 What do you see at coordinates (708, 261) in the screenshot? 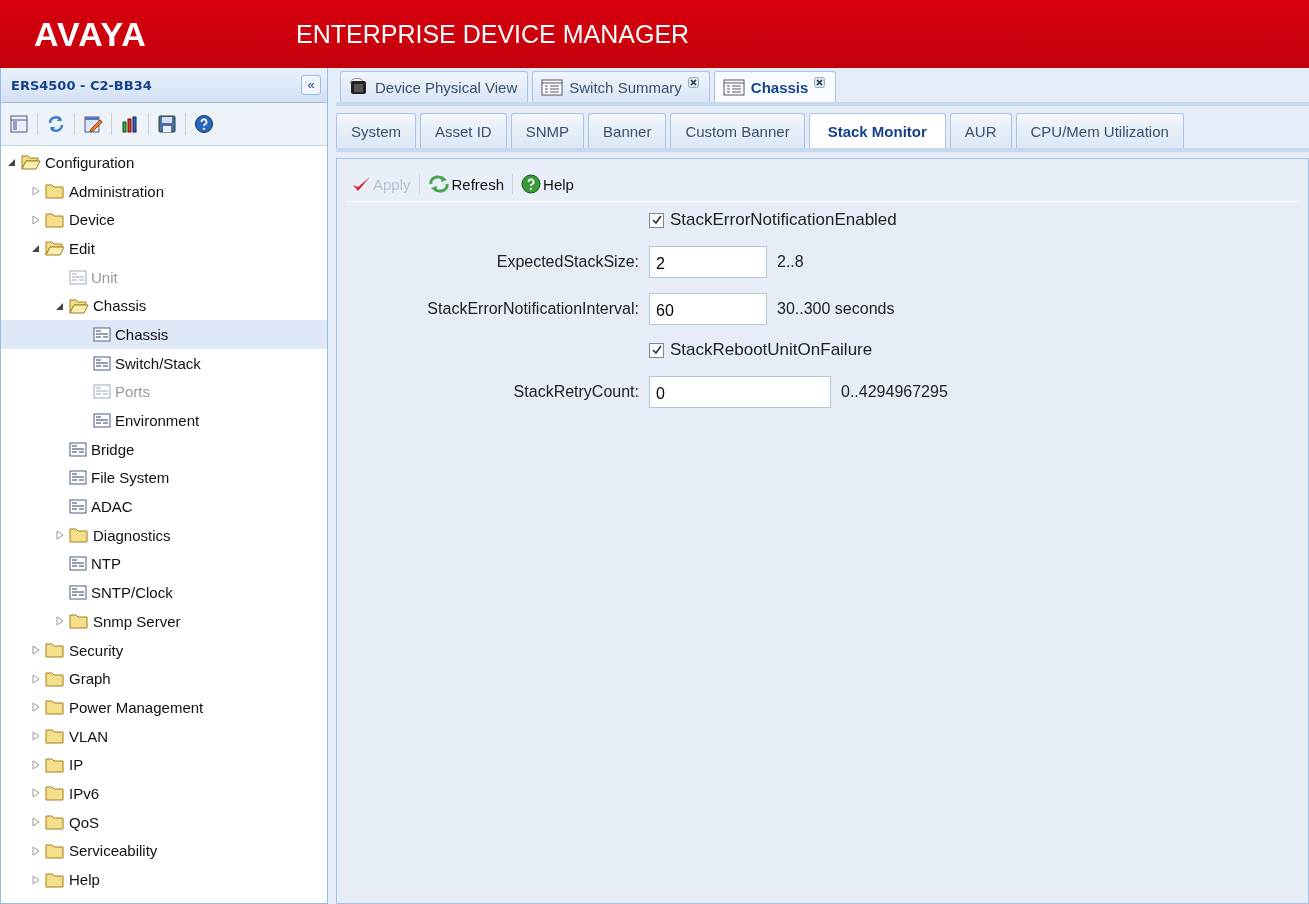
I see `input-field: 2` at bounding box center [708, 261].